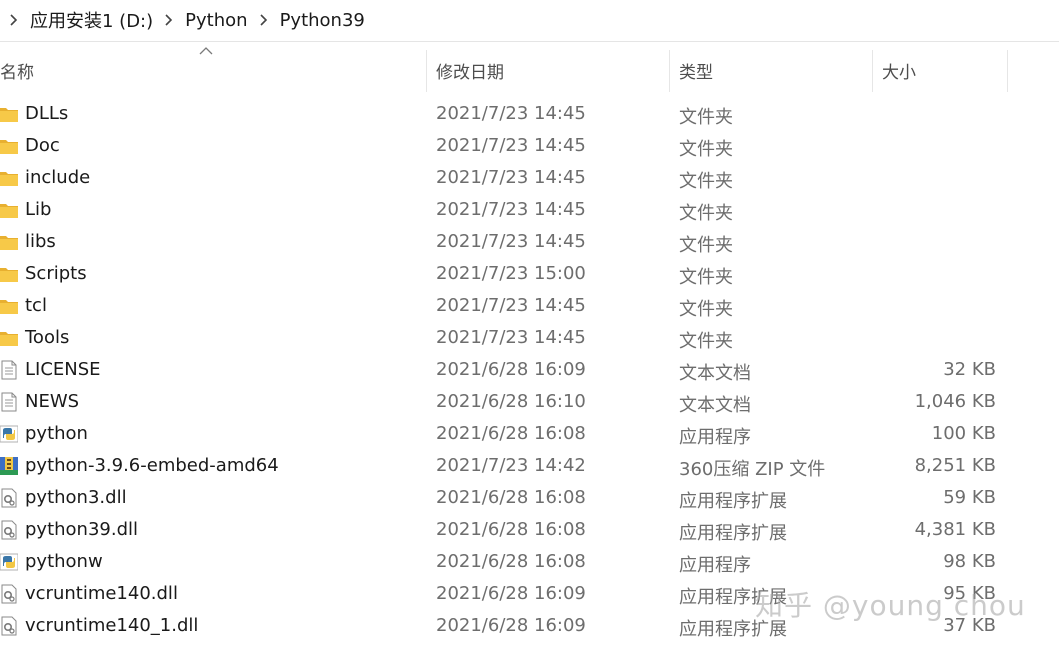 The image size is (1059, 652). I want to click on file-name: LICENSE, so click(63, 369).